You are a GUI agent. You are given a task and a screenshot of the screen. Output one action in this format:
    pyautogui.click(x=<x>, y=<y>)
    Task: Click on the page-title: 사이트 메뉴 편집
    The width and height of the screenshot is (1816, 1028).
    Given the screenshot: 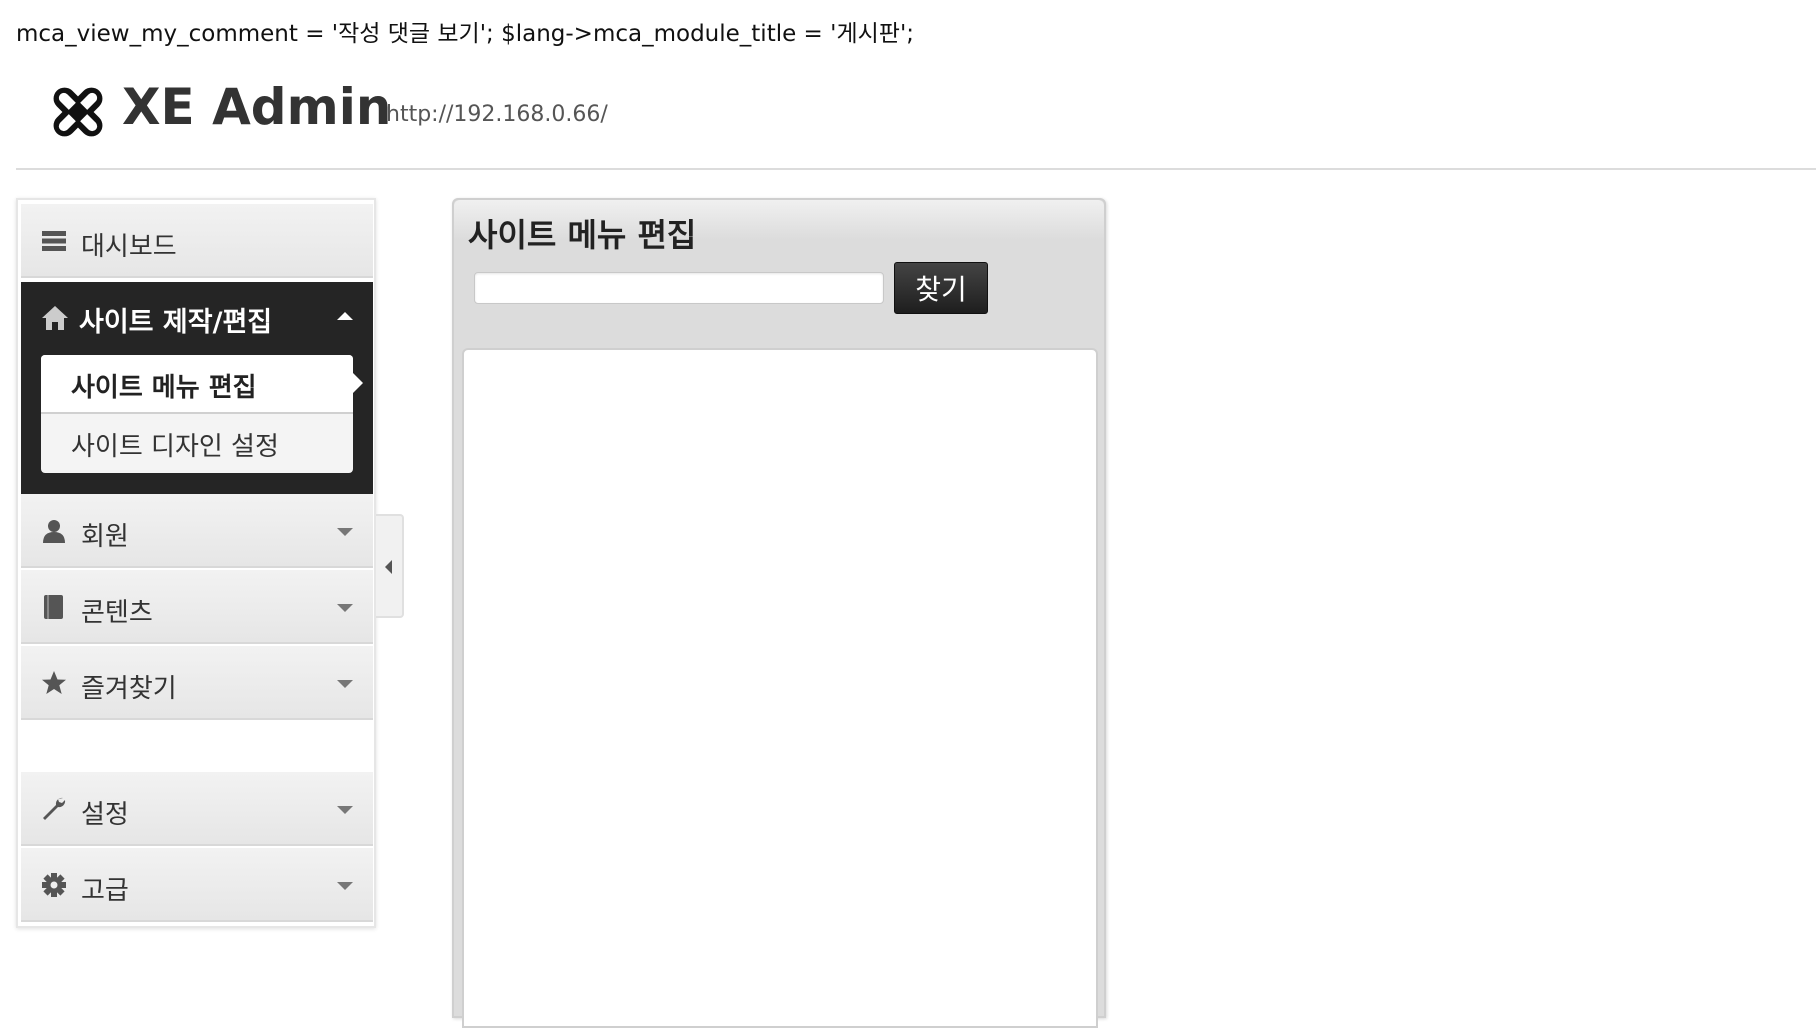 What is the action you would take?
    pyautogui.click(x=582, y=235)
    